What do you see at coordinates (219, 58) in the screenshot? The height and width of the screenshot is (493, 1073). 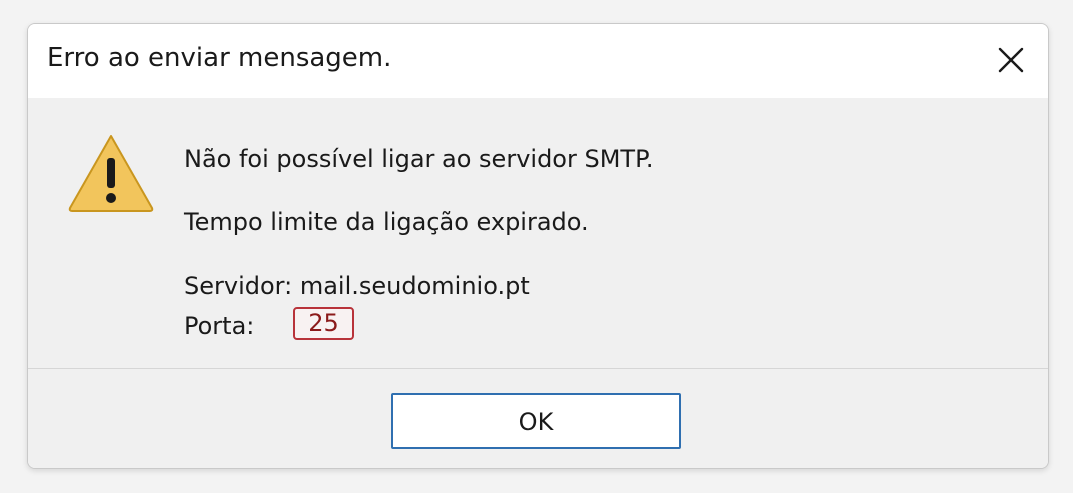 I see `dialog-title: Erro ao enviar mensagem.` at bounding box center [219, 58].